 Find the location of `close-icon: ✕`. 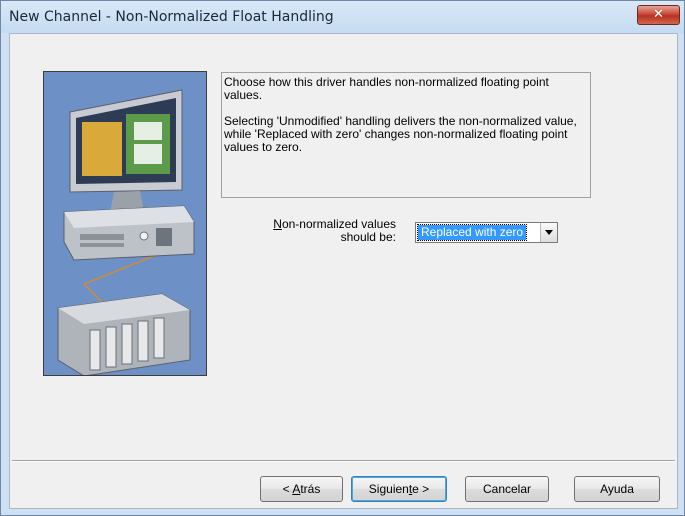

close-icon: ✕ is located at coordinates (658, 14).